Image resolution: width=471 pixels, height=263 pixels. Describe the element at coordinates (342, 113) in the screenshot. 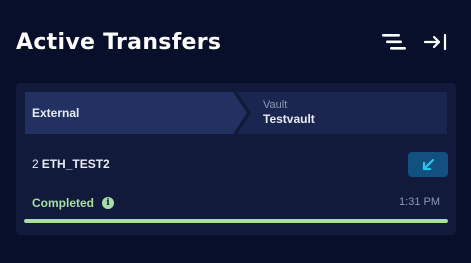

I see `route-destination: Vault Testvault` at that location.